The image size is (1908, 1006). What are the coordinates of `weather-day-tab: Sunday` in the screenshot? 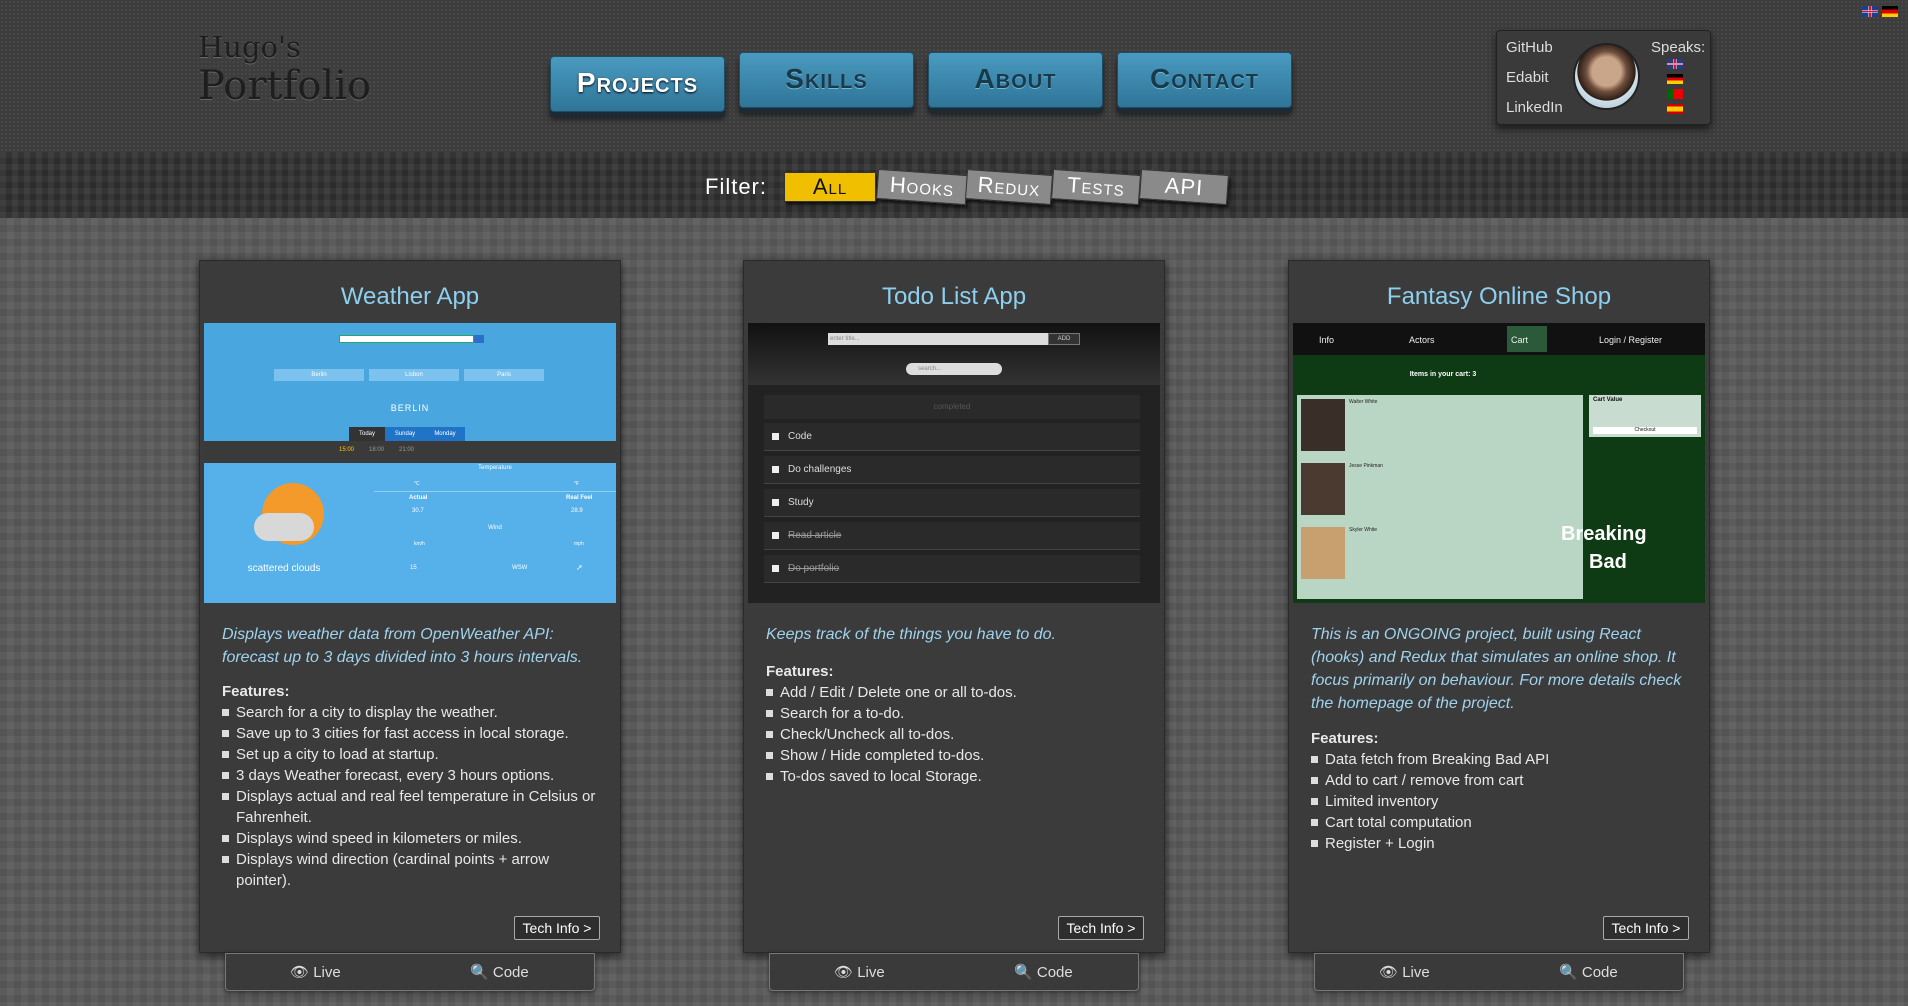 It's located at (405, 434).